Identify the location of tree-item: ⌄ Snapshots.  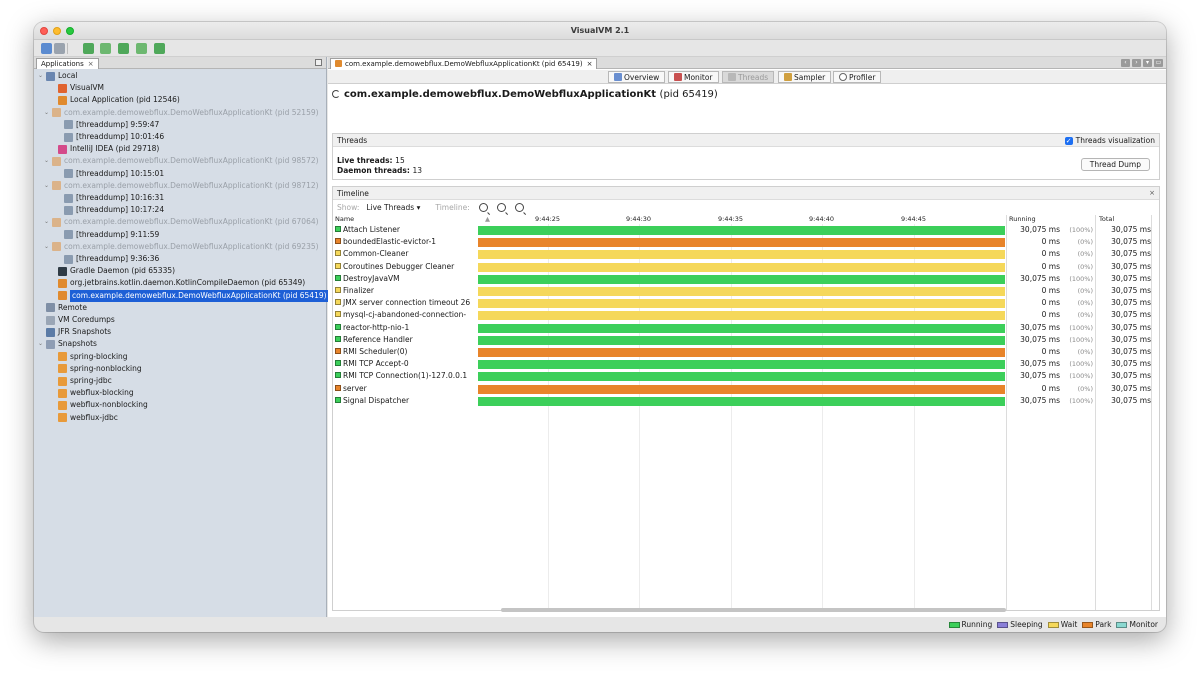
(67, 344).